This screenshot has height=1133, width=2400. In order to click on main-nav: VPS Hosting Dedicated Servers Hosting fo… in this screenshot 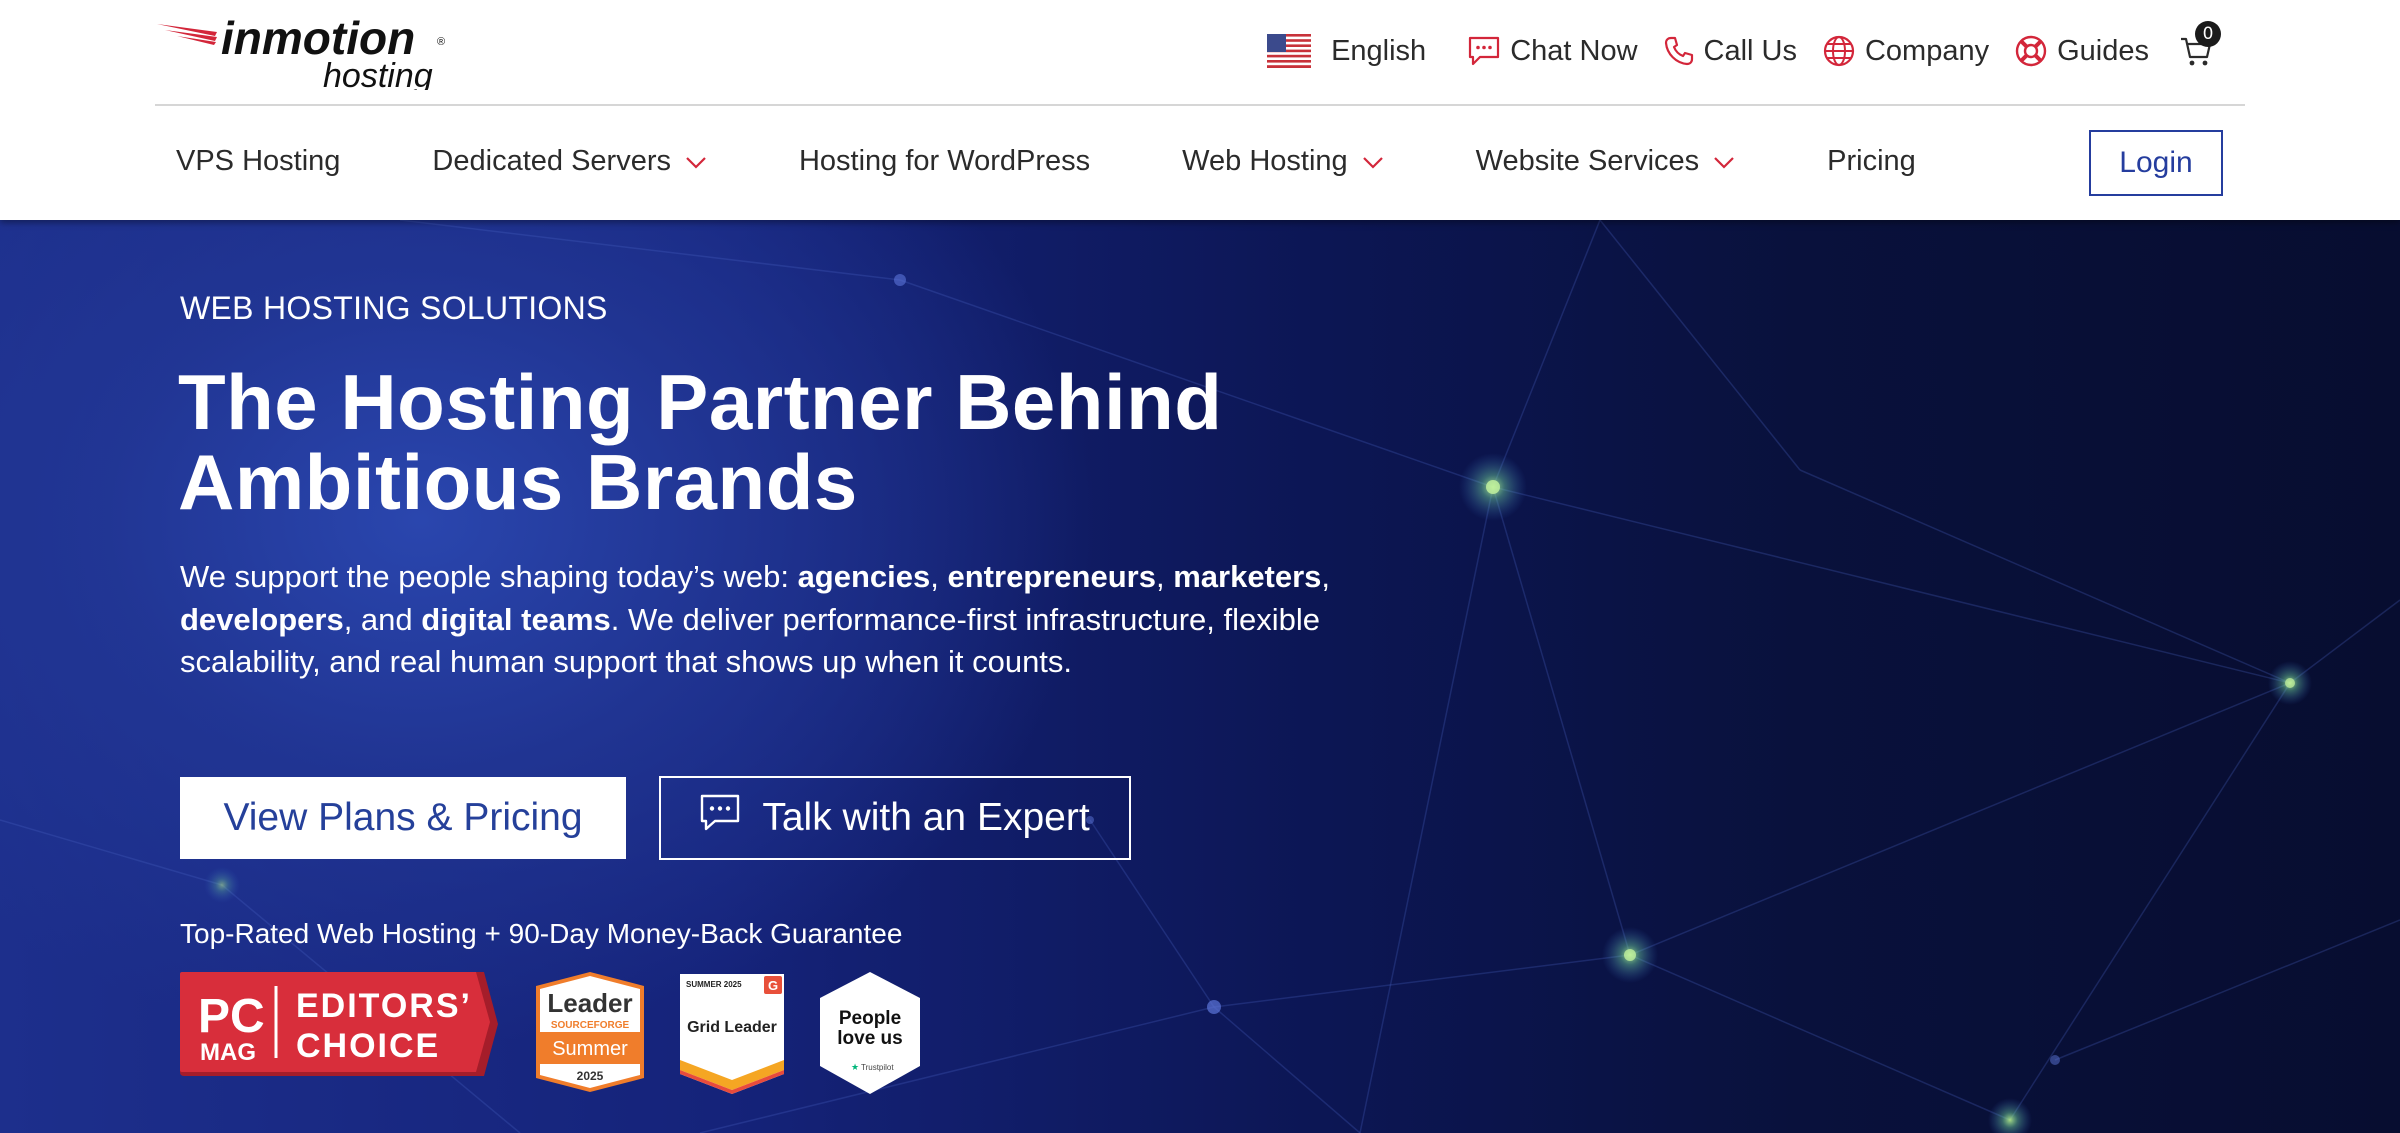, I will do `click(1046, 161)`.